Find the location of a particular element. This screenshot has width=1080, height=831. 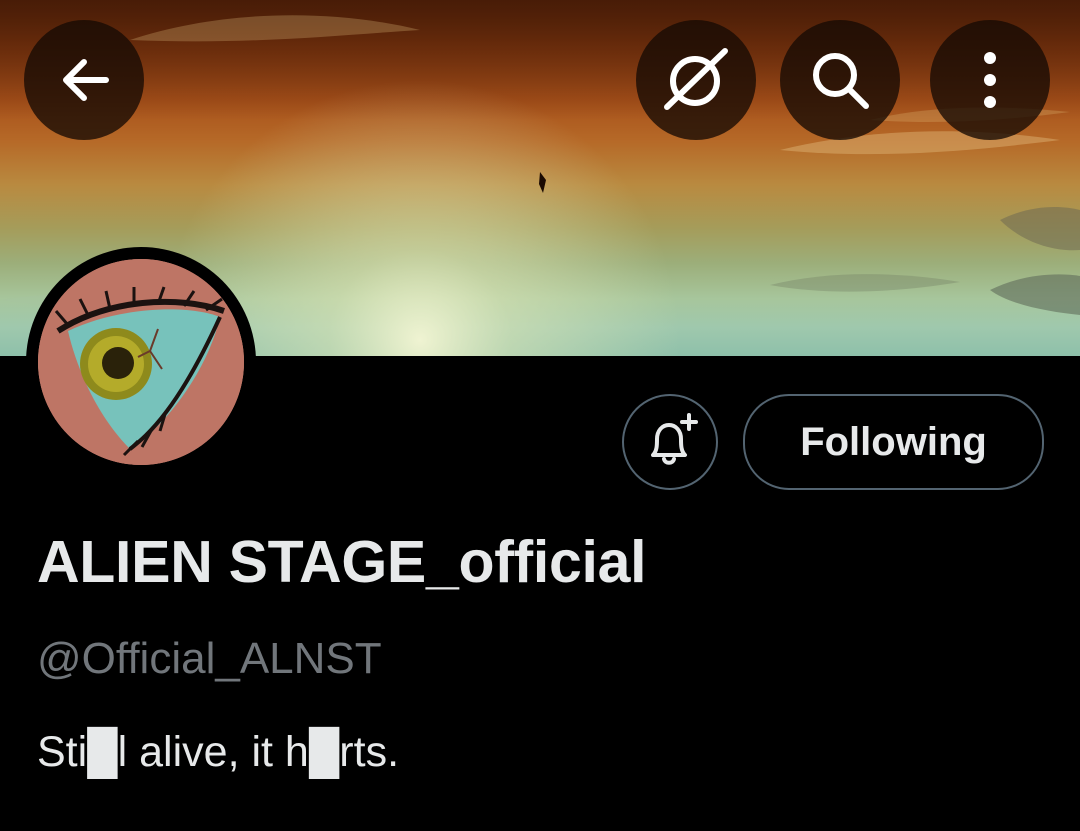

back-button is located at coordinates (84, 80).